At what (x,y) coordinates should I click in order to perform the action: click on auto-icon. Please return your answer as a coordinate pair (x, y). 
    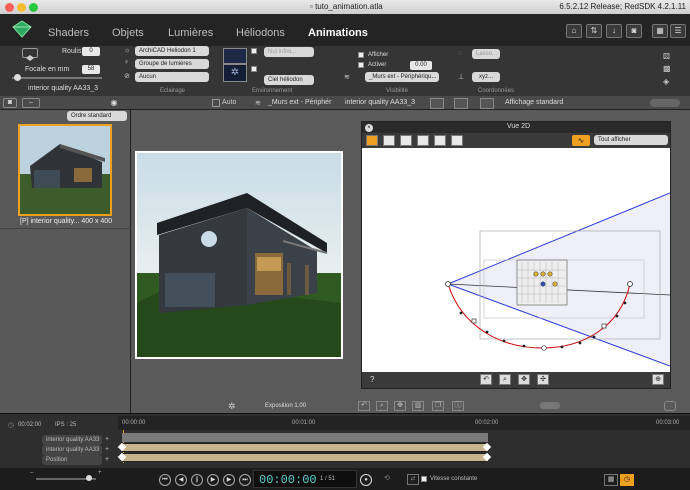
    Looking at the image, I should click on (216, 103).